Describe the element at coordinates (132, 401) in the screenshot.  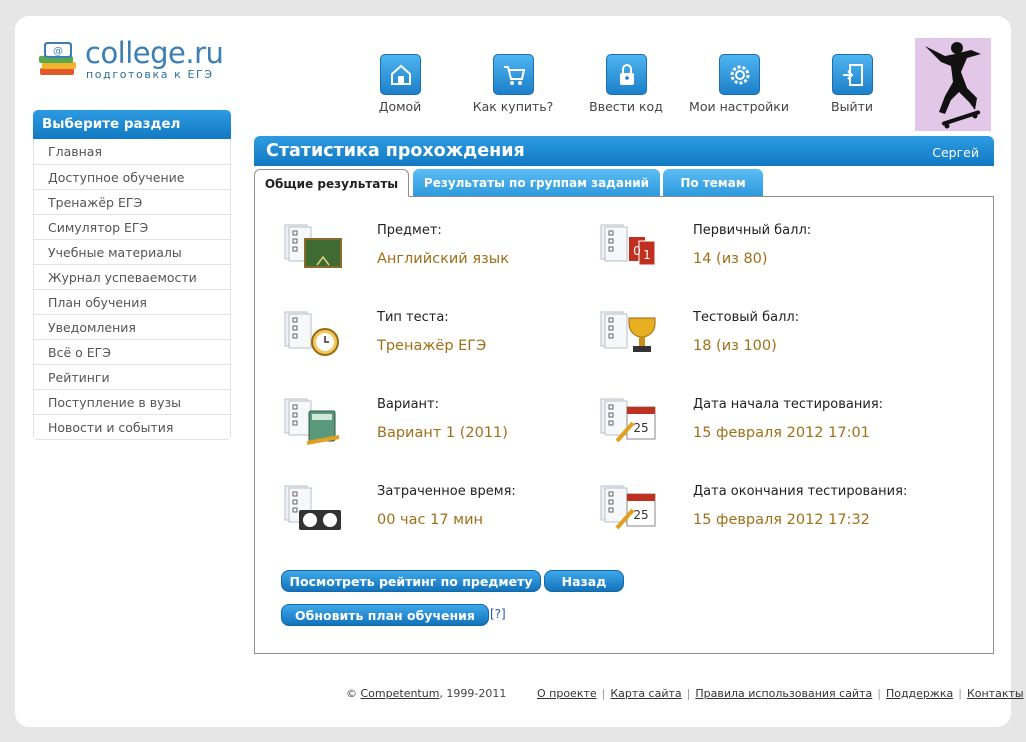
I see `sidebar-item-admission: Поступление в вузы` at that location.